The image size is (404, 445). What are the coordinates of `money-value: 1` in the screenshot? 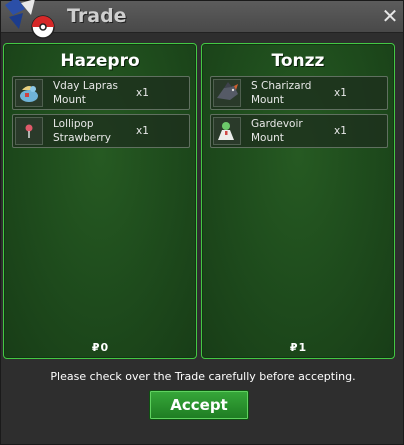 It's located at (302, 347).